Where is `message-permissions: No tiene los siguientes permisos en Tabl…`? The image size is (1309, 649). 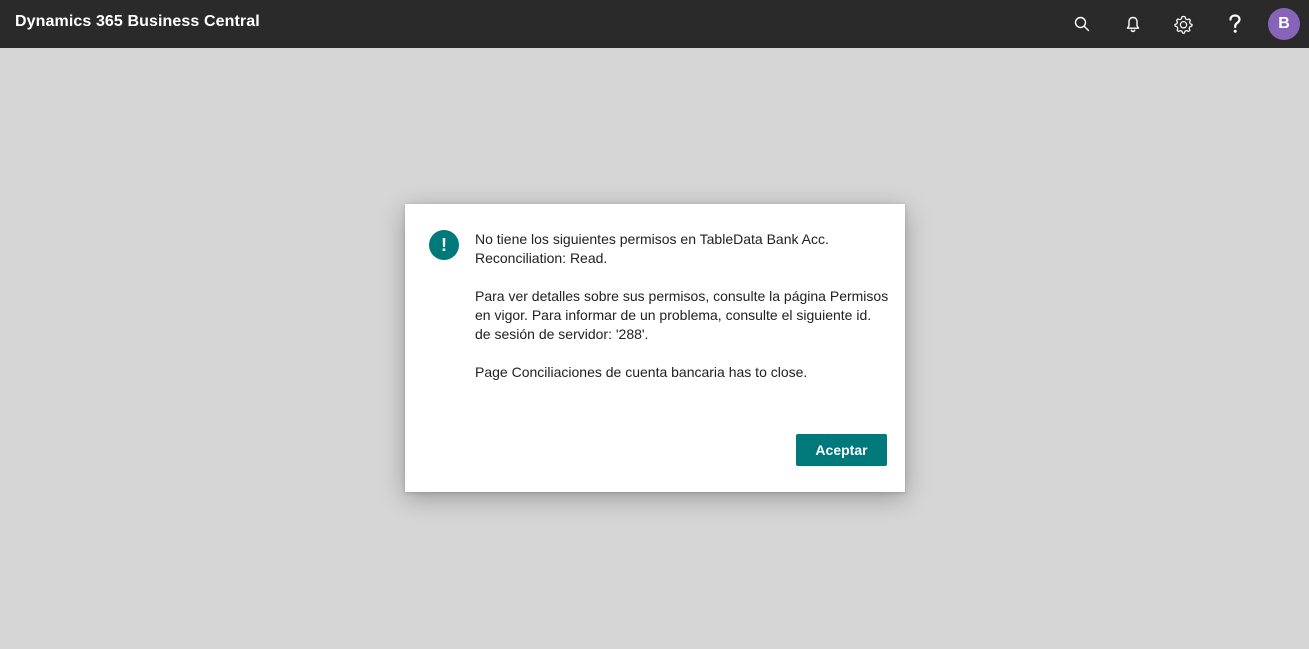
message-permissions: No tiene los siguientes permisos en Tabl… is located at coordinates (652, 248).